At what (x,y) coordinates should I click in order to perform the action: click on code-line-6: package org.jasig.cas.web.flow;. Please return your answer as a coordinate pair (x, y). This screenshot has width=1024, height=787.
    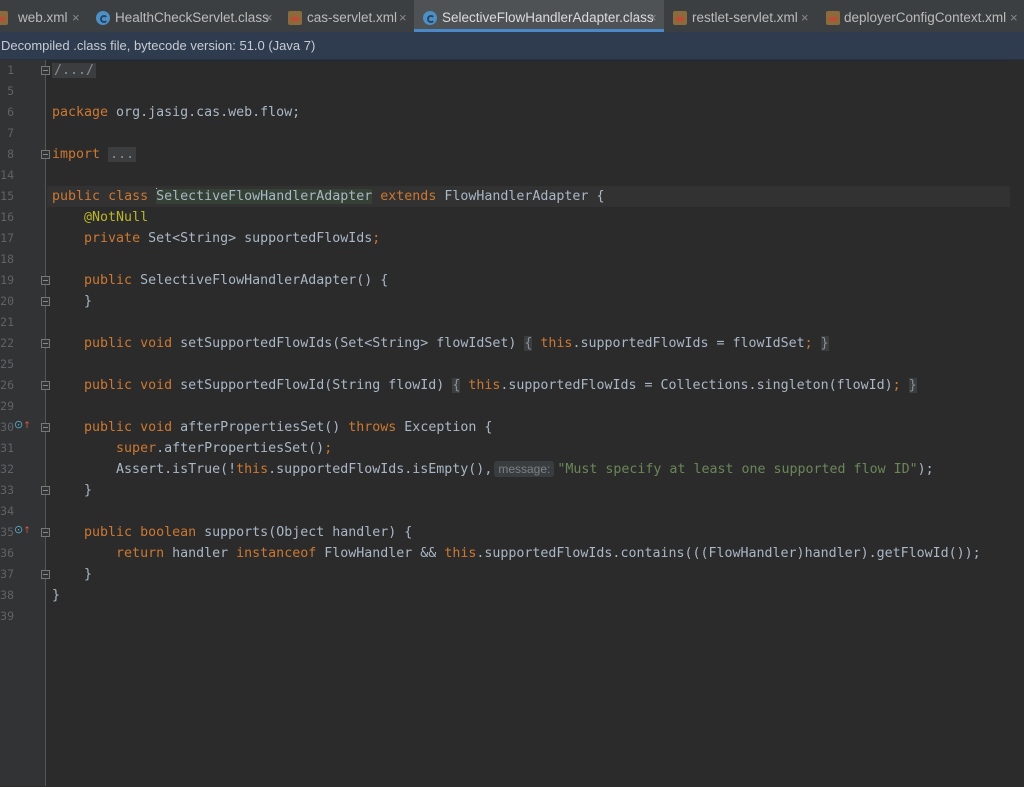
    Looking at the image, I should click on (176, 112).